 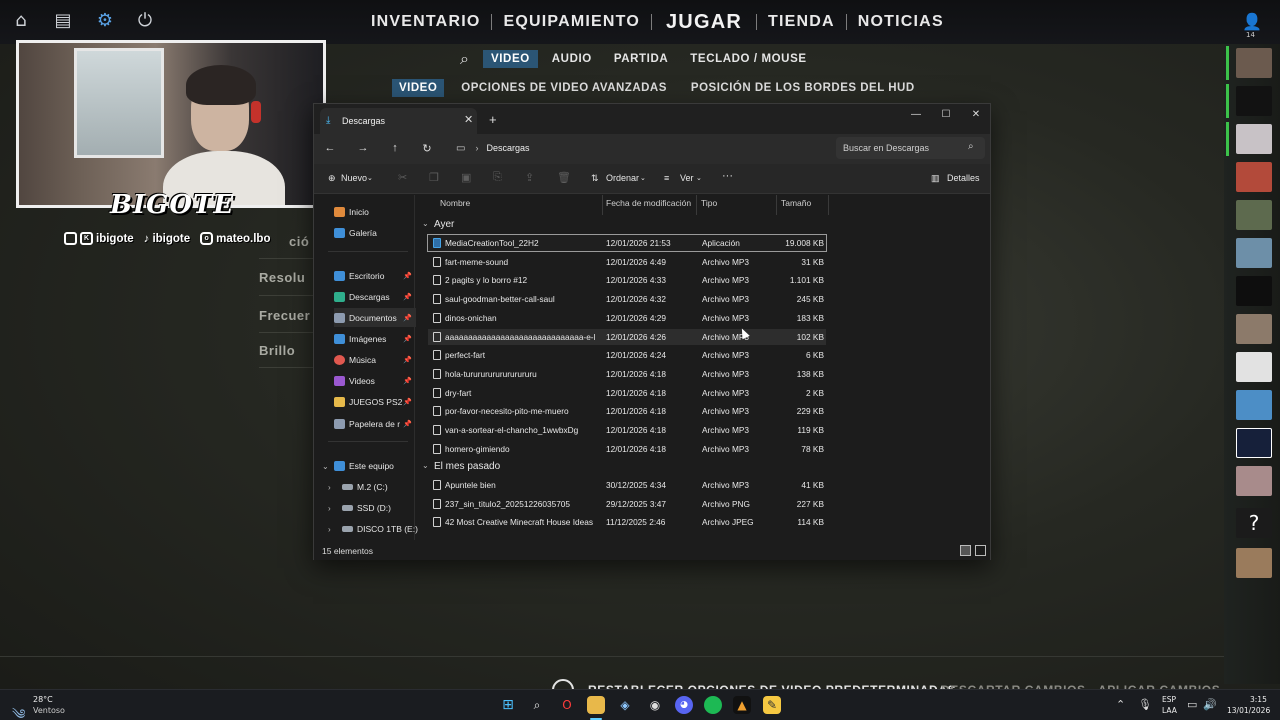 What do you see at coordinates (354, 178) in the screenshot?
I see `new-button: Nuevo` at bounding box center [354, 178].